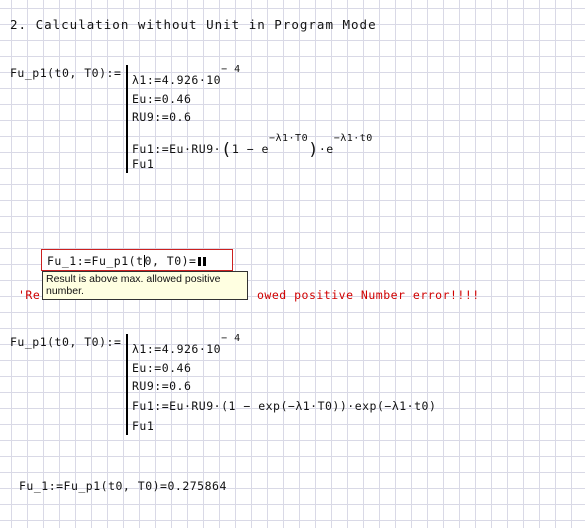 Image resolution: width=585 pixels, height=528 pixels. What do you see at coordinates (353, 138) in the screenshot?
I see `fu1-exp2: −λ1·t0` at bounding box center [353, 138].